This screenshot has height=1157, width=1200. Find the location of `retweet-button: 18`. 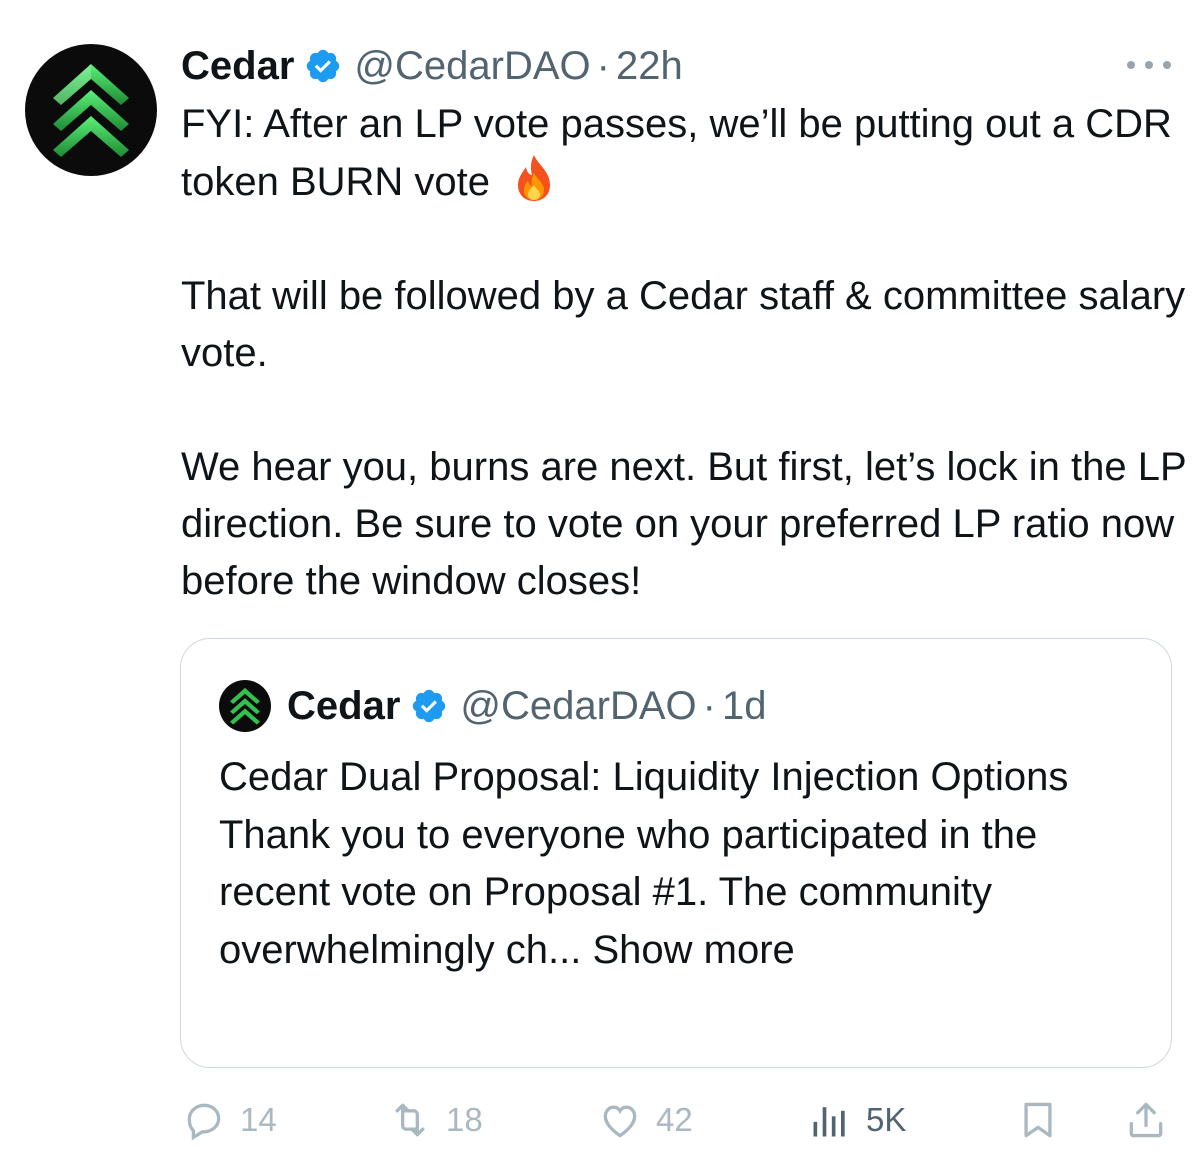

retweet-button: 18 is located at coordinates (435, 1120).